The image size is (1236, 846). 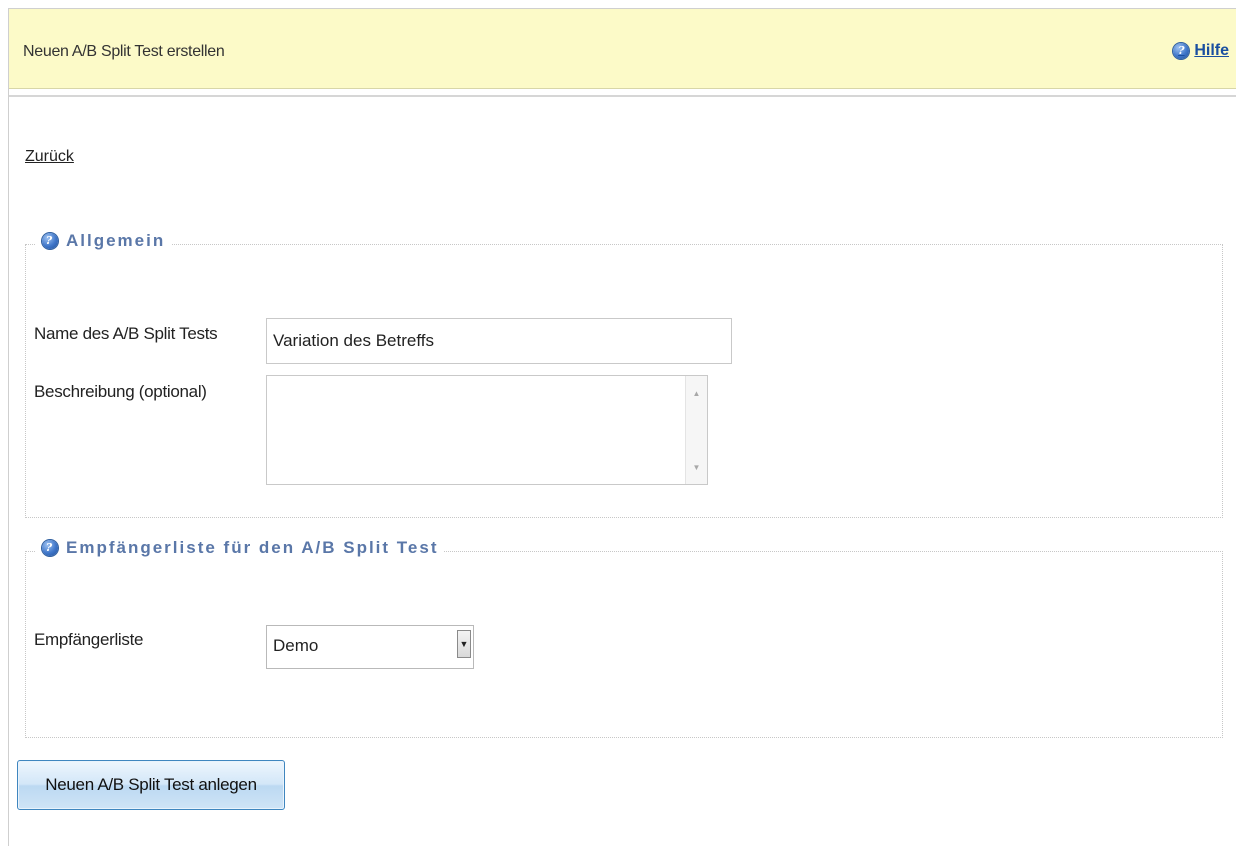 I want to click on back-link: Zurück, so click(x=49, y=157).